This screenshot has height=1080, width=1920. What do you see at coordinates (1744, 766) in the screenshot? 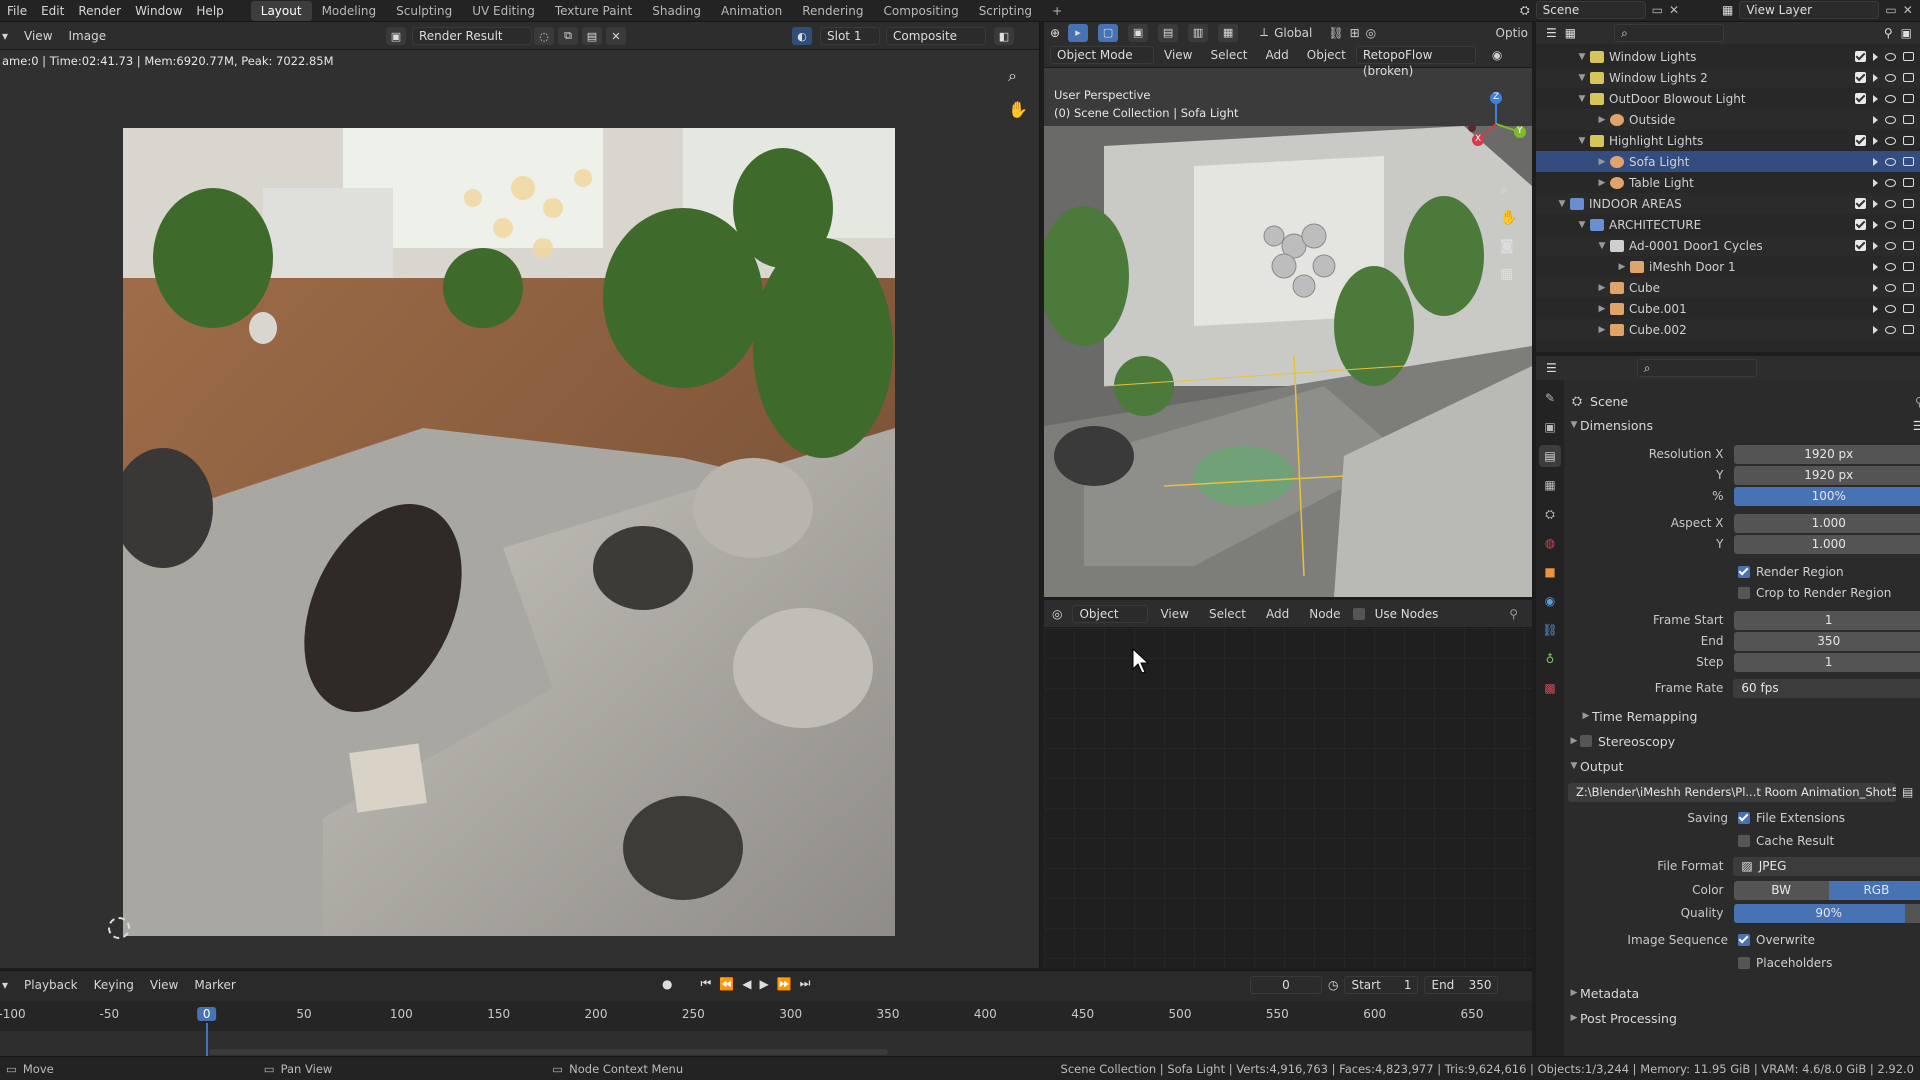
I see `output-panel-header: ▼ Output` at bounding box center [1744, 766].